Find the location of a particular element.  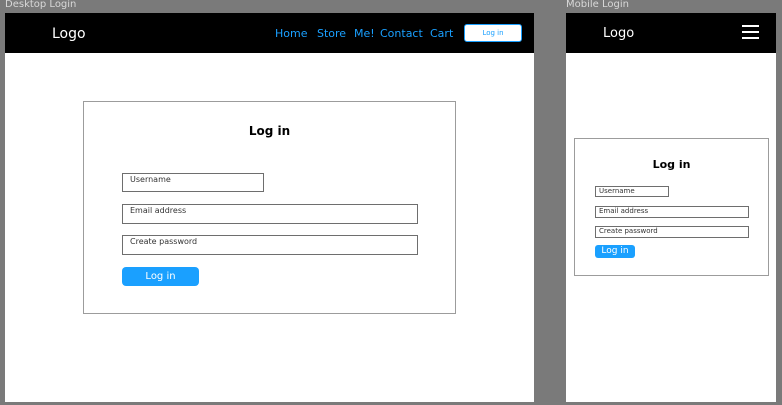

mobile-password-input: Create password is located at coordinates (672, 232).